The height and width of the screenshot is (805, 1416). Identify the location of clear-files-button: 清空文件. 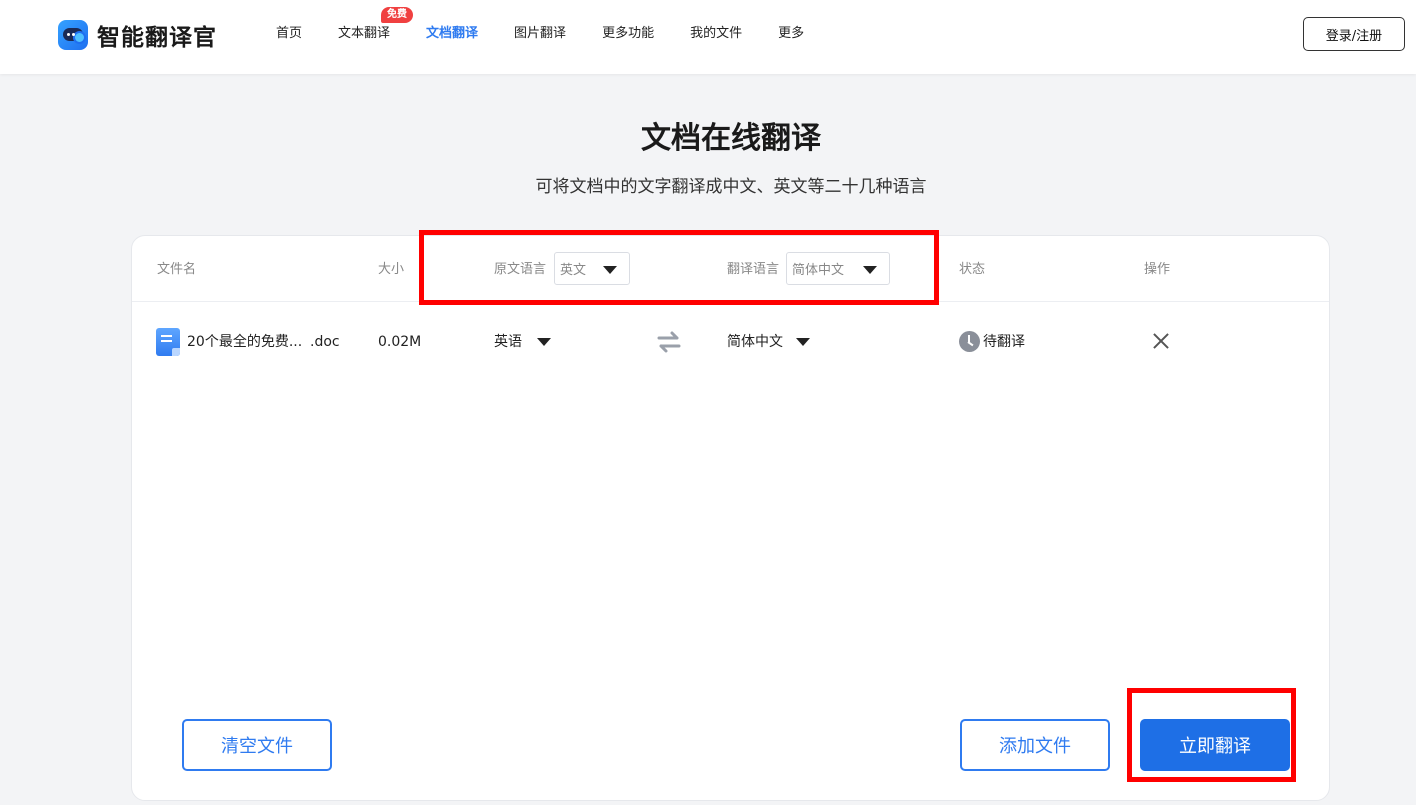
(257, 745).